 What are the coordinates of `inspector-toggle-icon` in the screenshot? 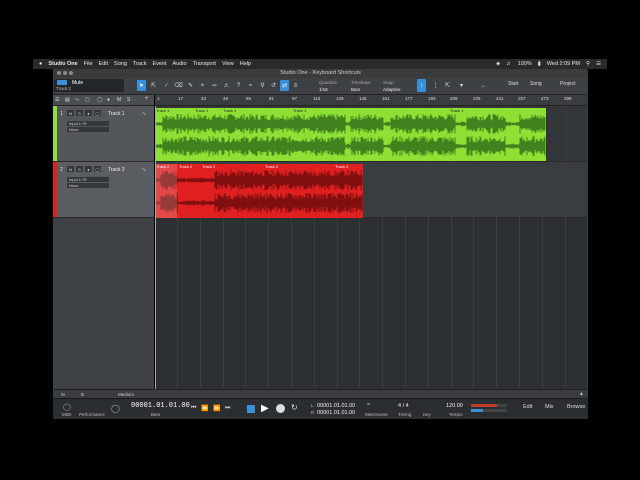 It's located at (62, 82).